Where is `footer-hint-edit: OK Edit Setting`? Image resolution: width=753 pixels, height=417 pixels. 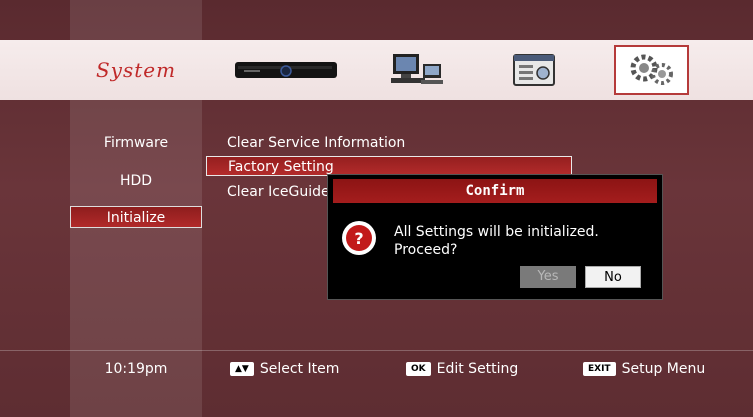
footer-hint-edit: OK Edit Setting is located at coordinates (462, 369).